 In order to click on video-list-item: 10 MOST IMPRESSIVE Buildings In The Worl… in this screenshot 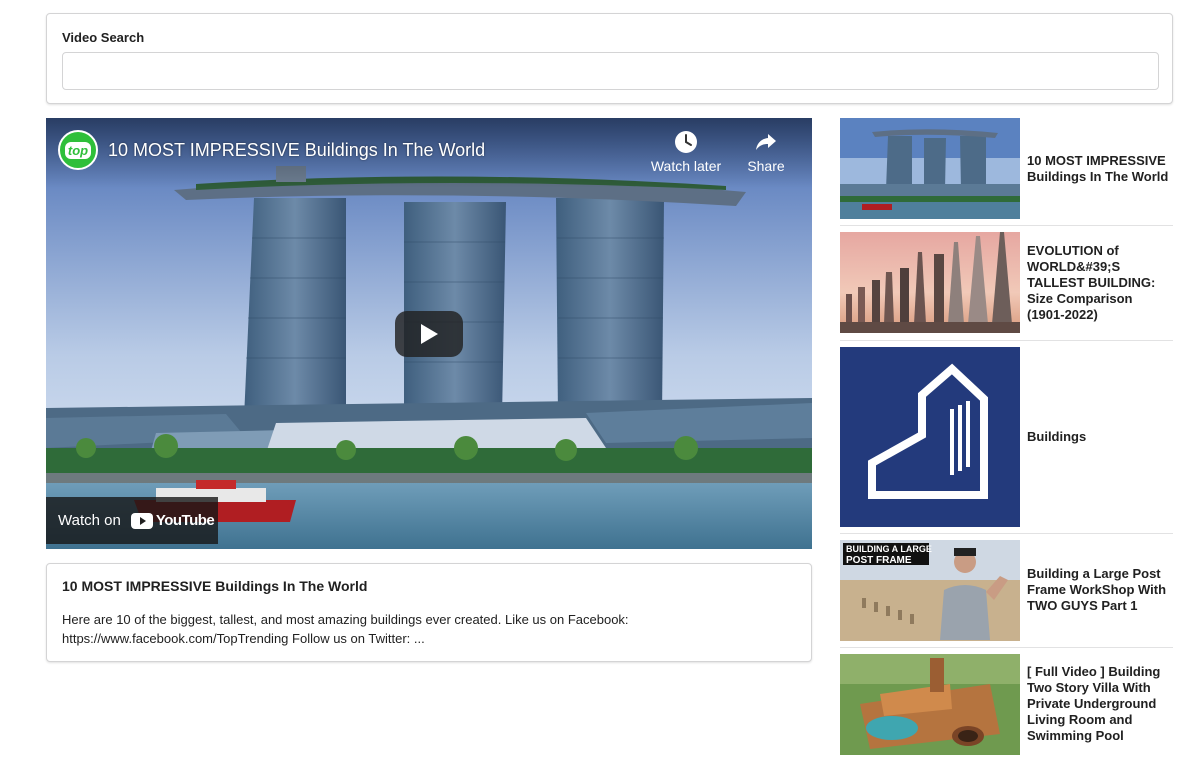, I will do `click(1006, 168)`.